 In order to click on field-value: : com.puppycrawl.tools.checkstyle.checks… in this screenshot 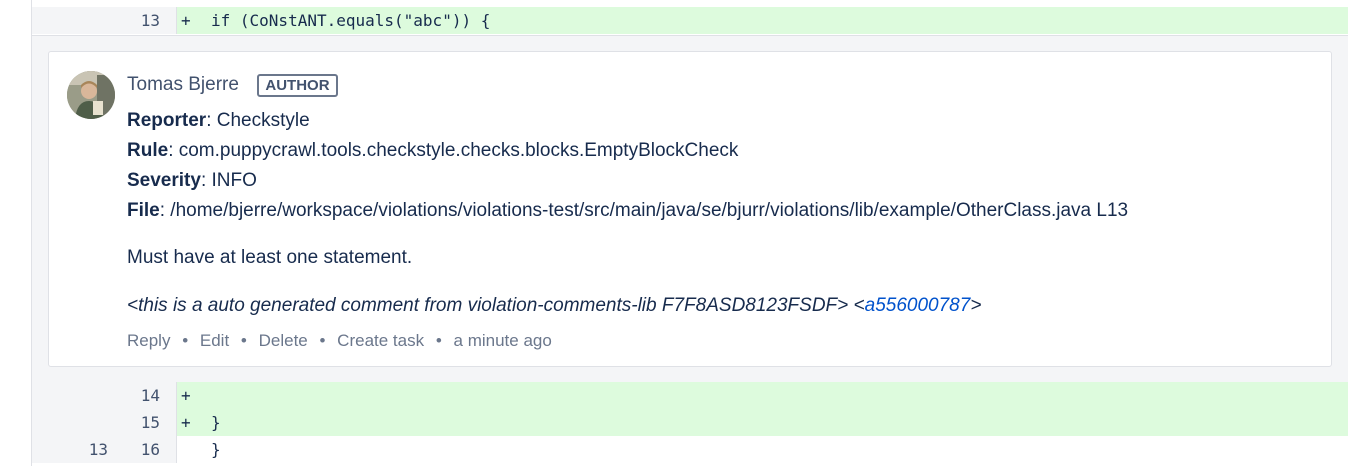, I will do `click(453, 150)`.